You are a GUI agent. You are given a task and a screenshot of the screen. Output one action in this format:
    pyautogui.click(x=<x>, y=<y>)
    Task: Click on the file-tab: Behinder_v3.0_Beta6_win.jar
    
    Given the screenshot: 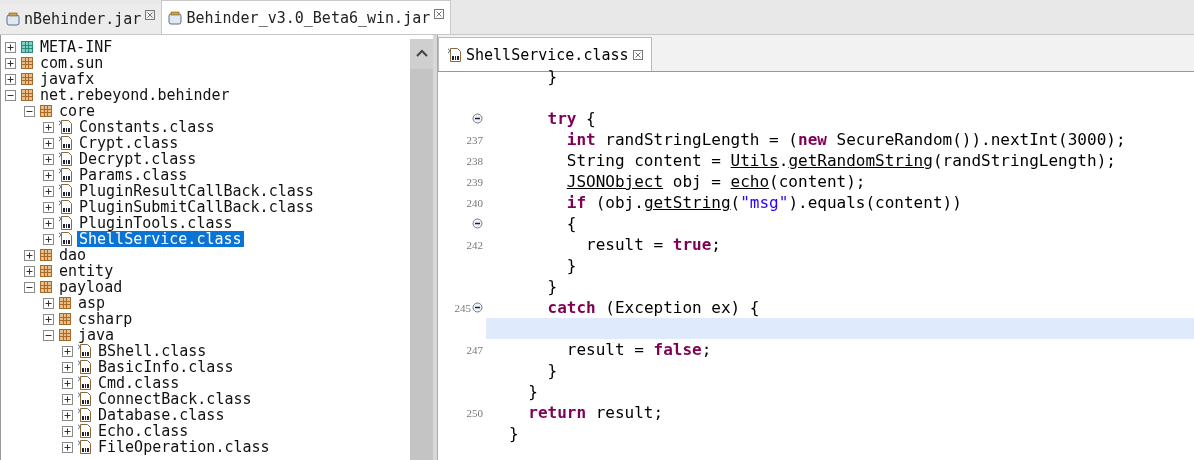 What is the action you would take?
    pyautogui.click(x=306, y=17)
    